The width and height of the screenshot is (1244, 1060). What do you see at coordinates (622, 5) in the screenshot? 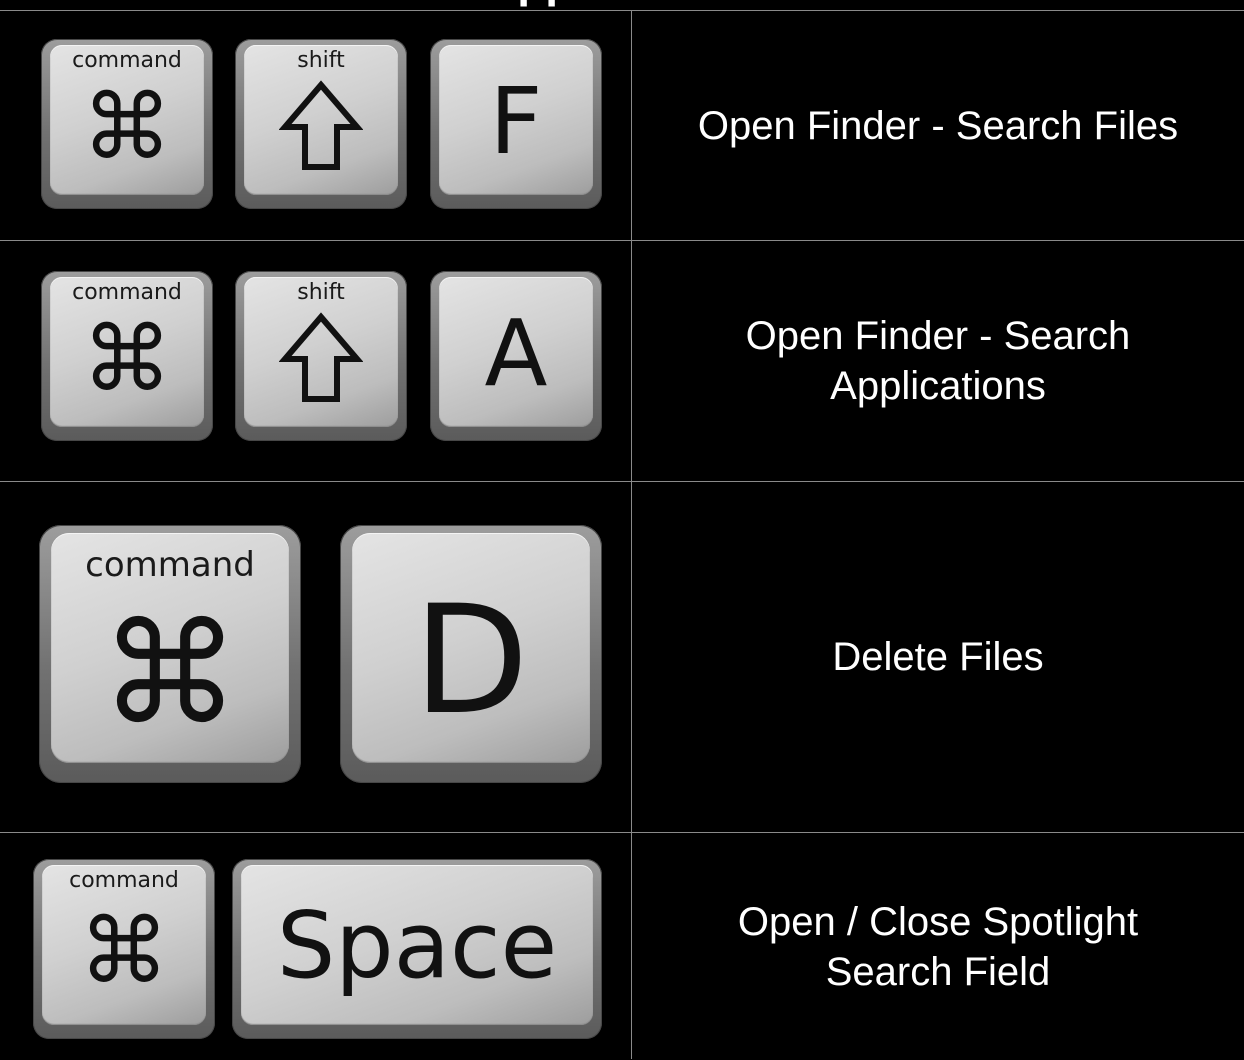
I see `page-title: Applications` at bounding box center [622, 5].